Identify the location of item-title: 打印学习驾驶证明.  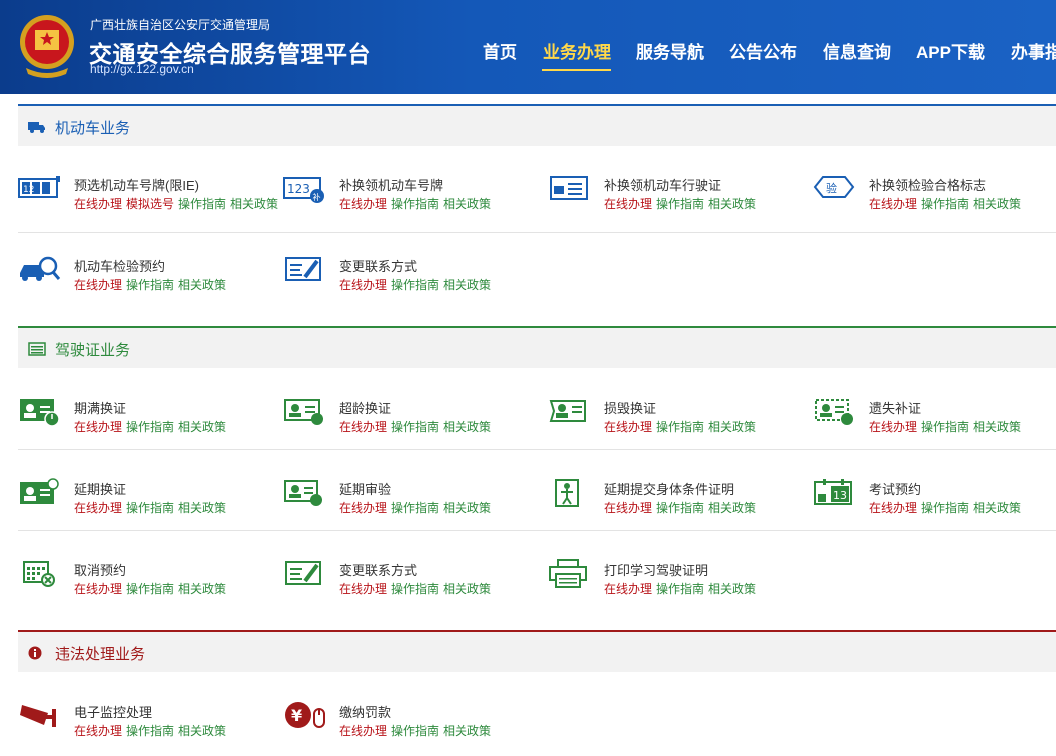
(656, 569).